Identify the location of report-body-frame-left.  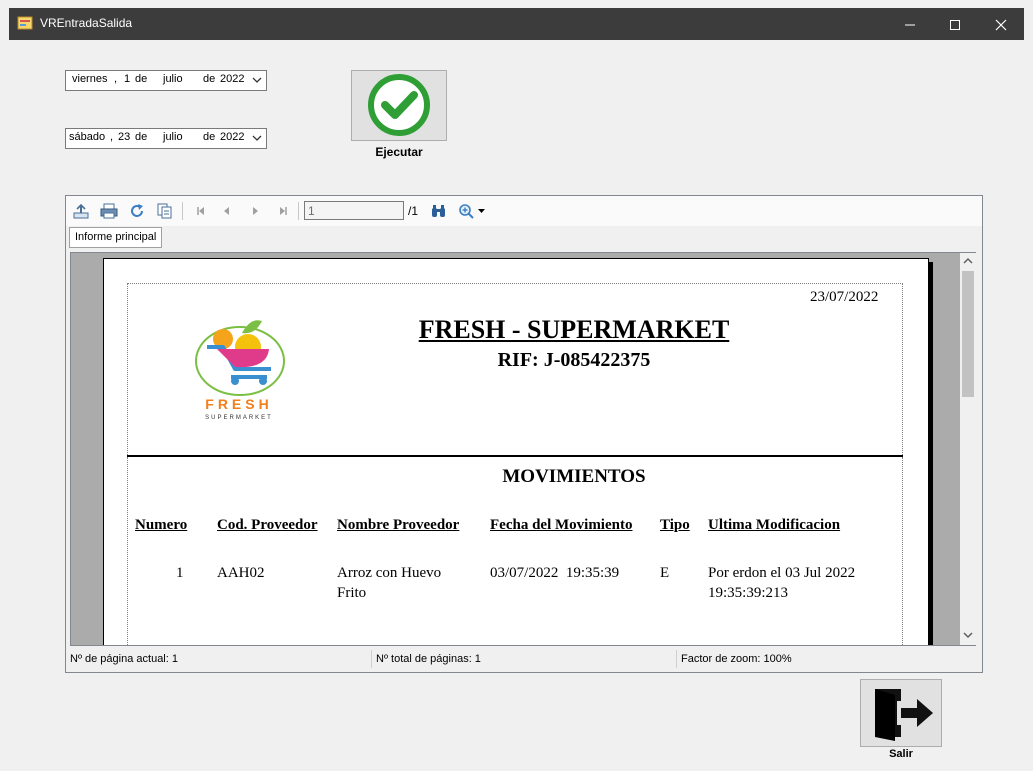
(127, 551).